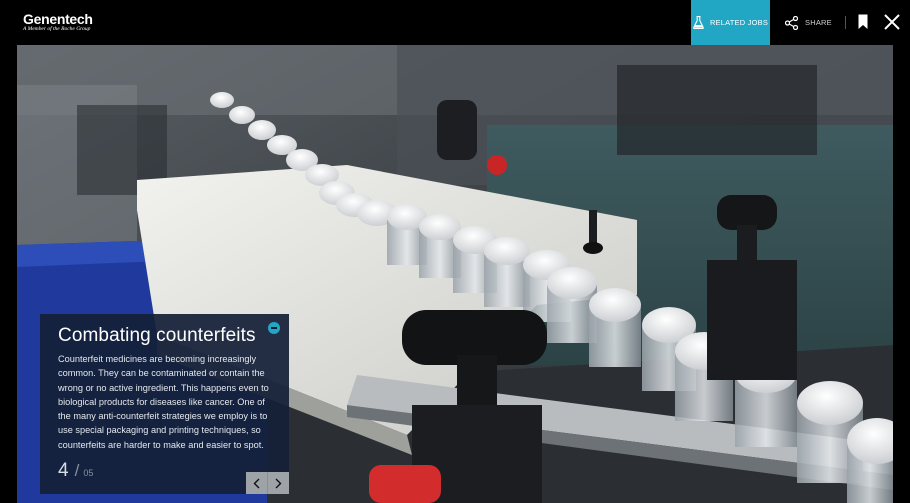 The image size is (910, 503). I want to click on bookmark-button, so click(863, 24).